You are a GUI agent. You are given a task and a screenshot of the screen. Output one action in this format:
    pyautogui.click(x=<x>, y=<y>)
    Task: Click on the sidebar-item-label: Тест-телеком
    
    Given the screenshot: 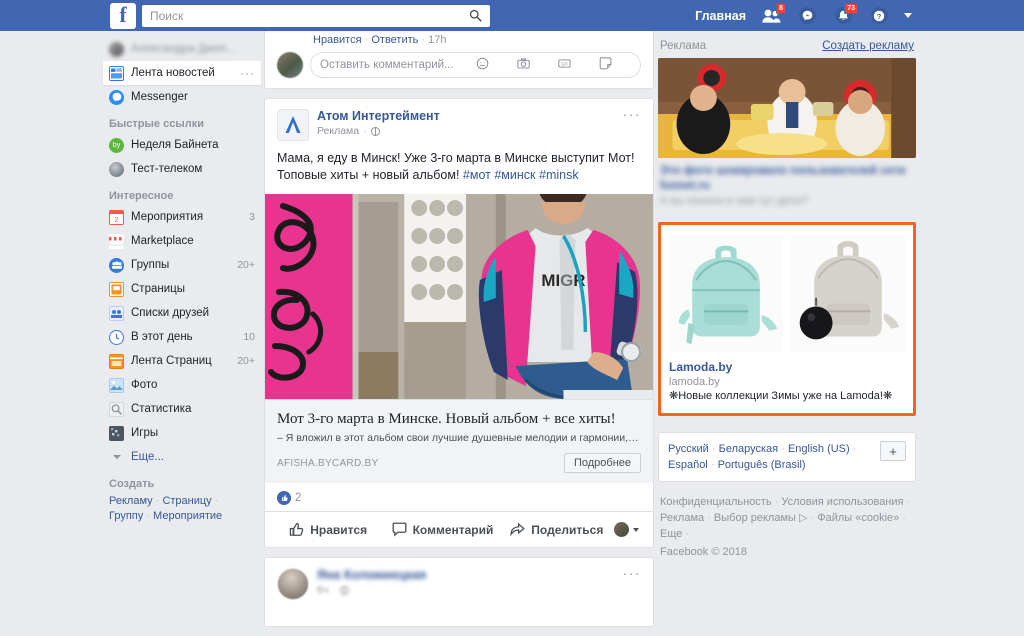 What is the action you would take?
    pyautogui.click(x=167, y=169)
    